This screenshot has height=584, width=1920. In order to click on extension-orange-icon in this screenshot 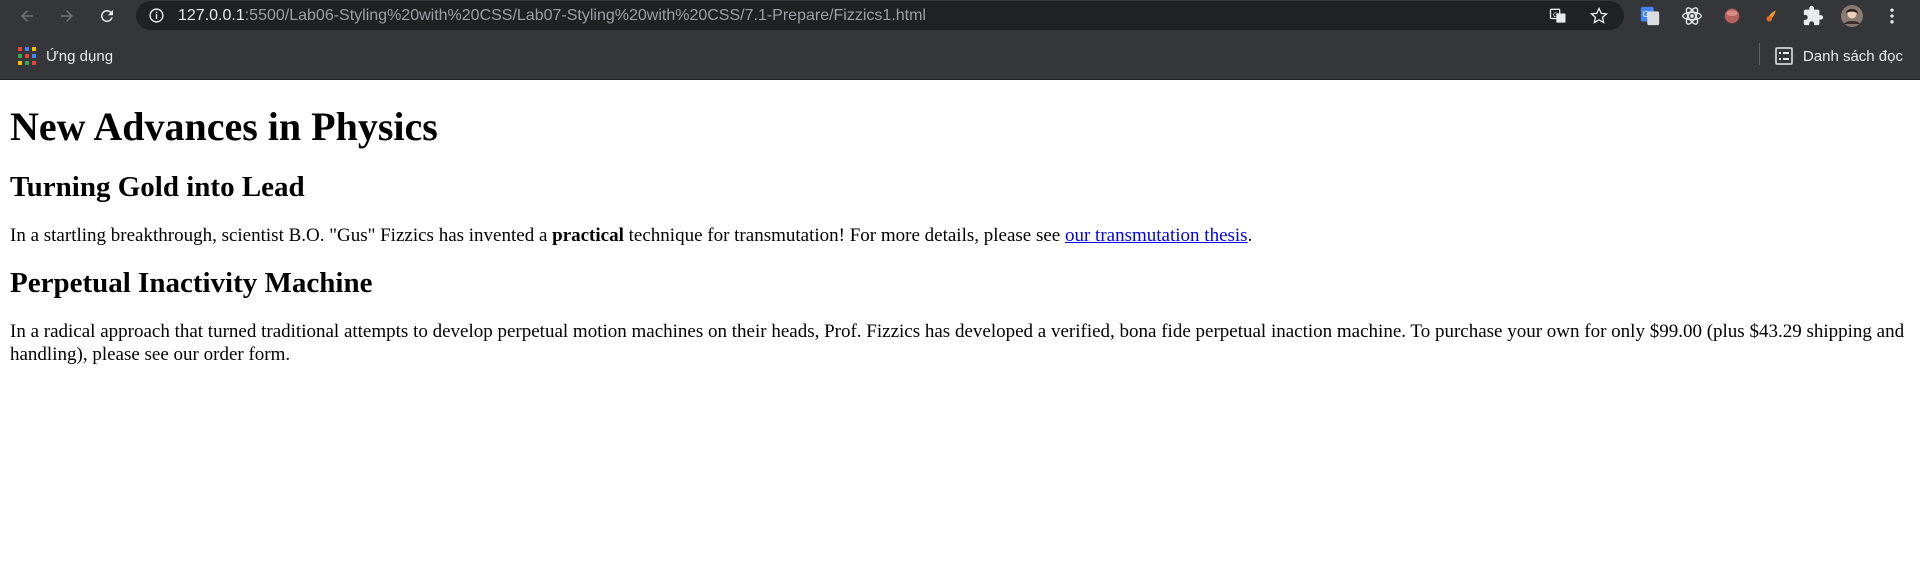, I will do `click(1772, 16)`.